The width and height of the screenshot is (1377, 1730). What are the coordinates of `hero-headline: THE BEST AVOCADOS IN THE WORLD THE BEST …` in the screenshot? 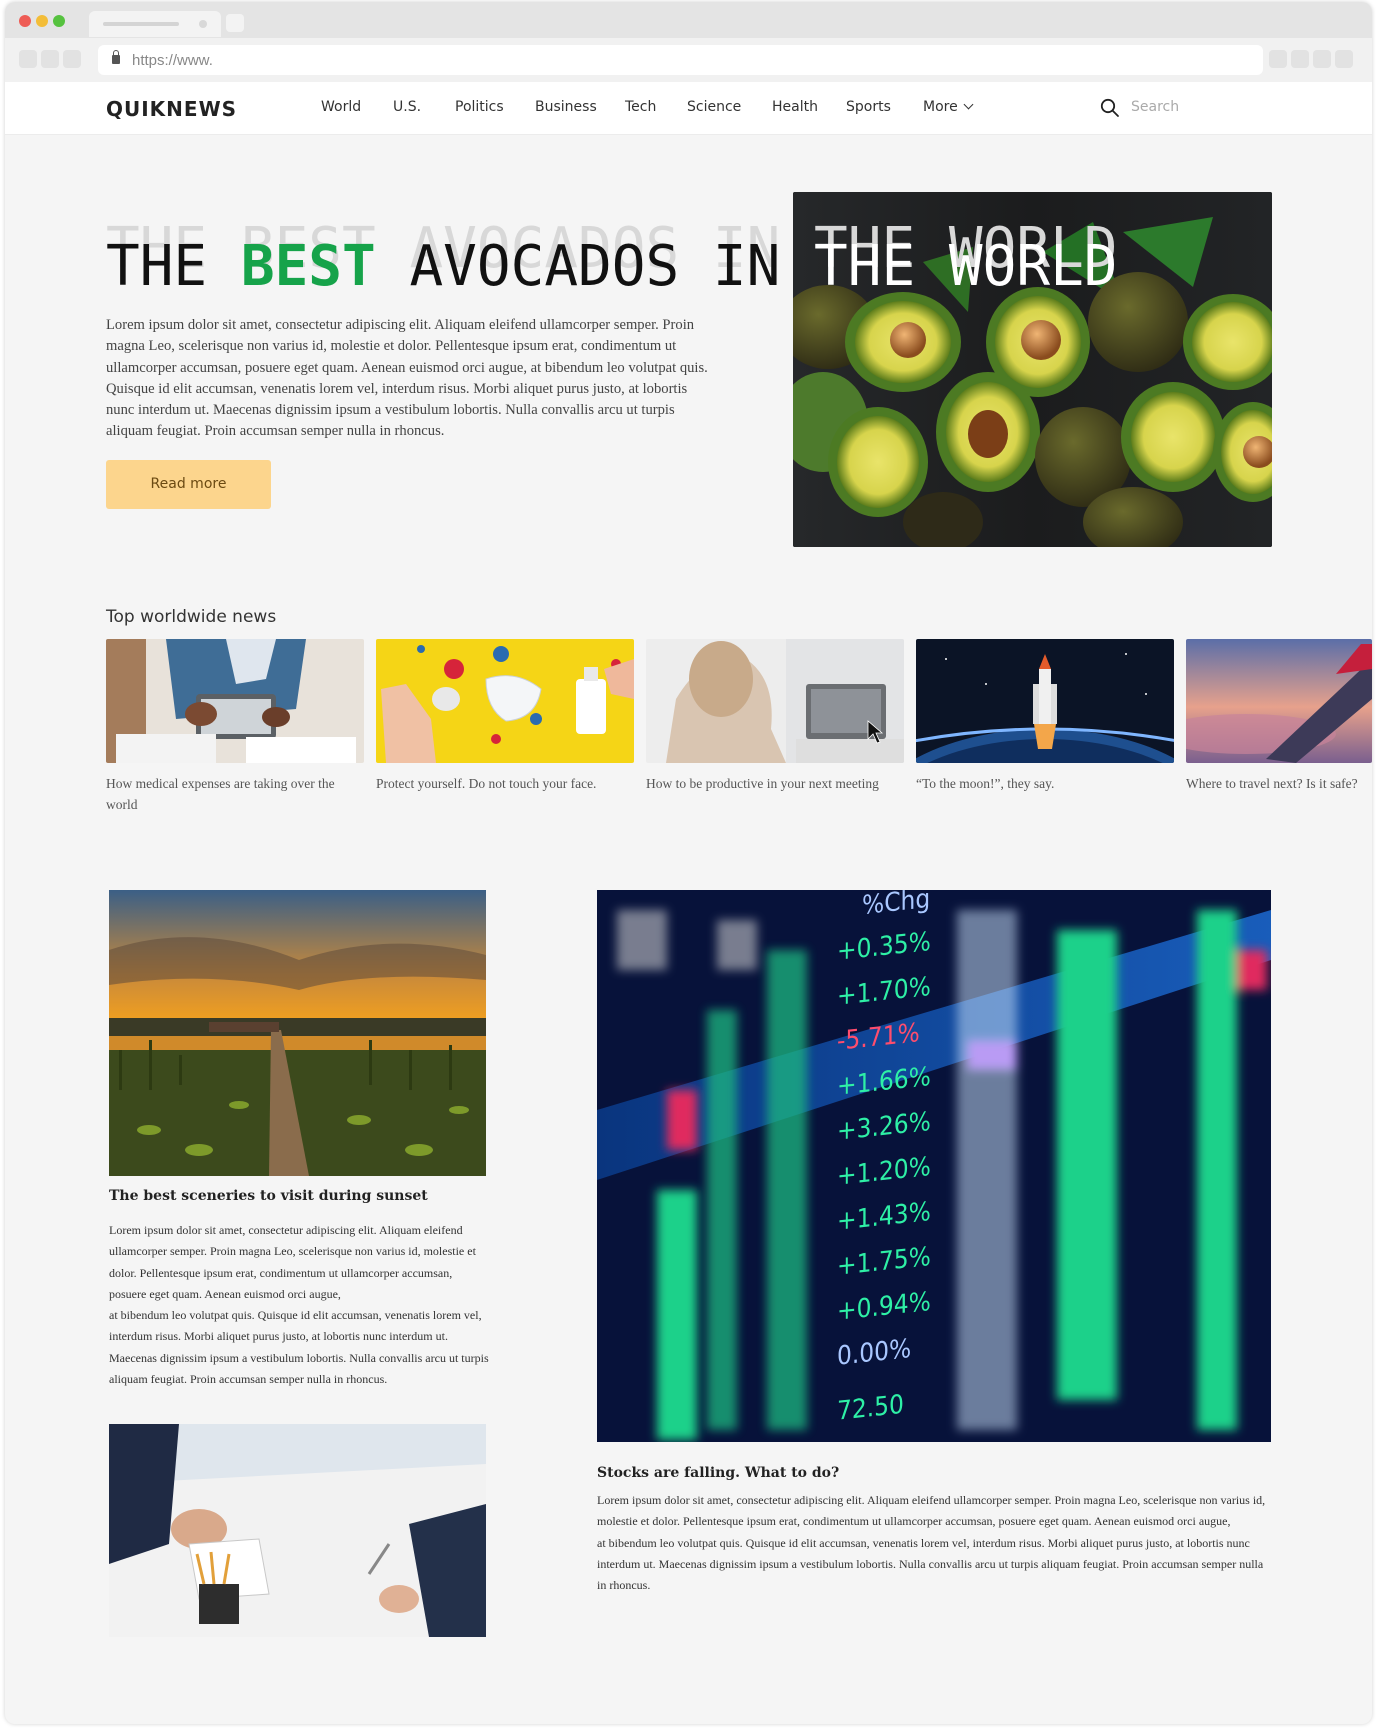 It's located at (612, 257).